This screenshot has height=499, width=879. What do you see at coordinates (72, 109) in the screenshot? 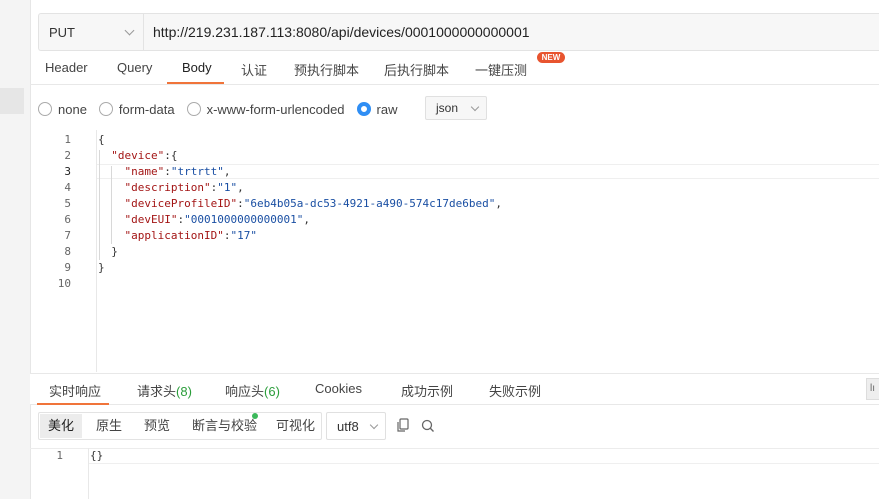
I see `radio-label: none` at bounding box center [72, 109].